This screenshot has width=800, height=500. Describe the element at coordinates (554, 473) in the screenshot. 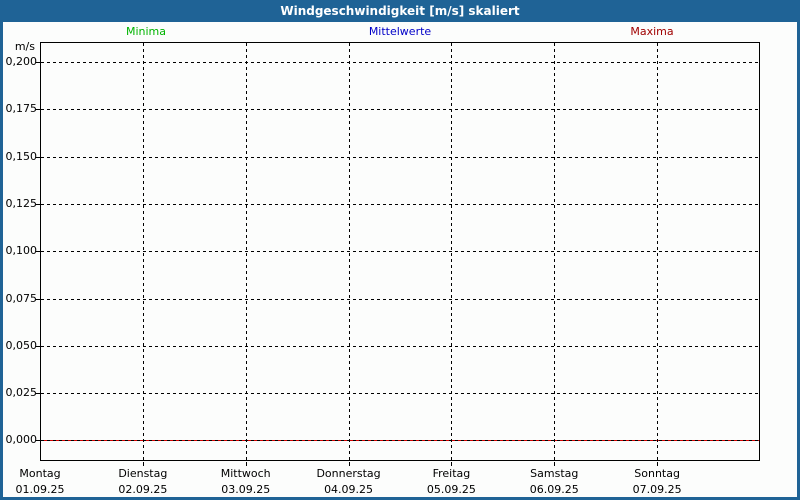

I see `x-day-label: Samstag` at that location.